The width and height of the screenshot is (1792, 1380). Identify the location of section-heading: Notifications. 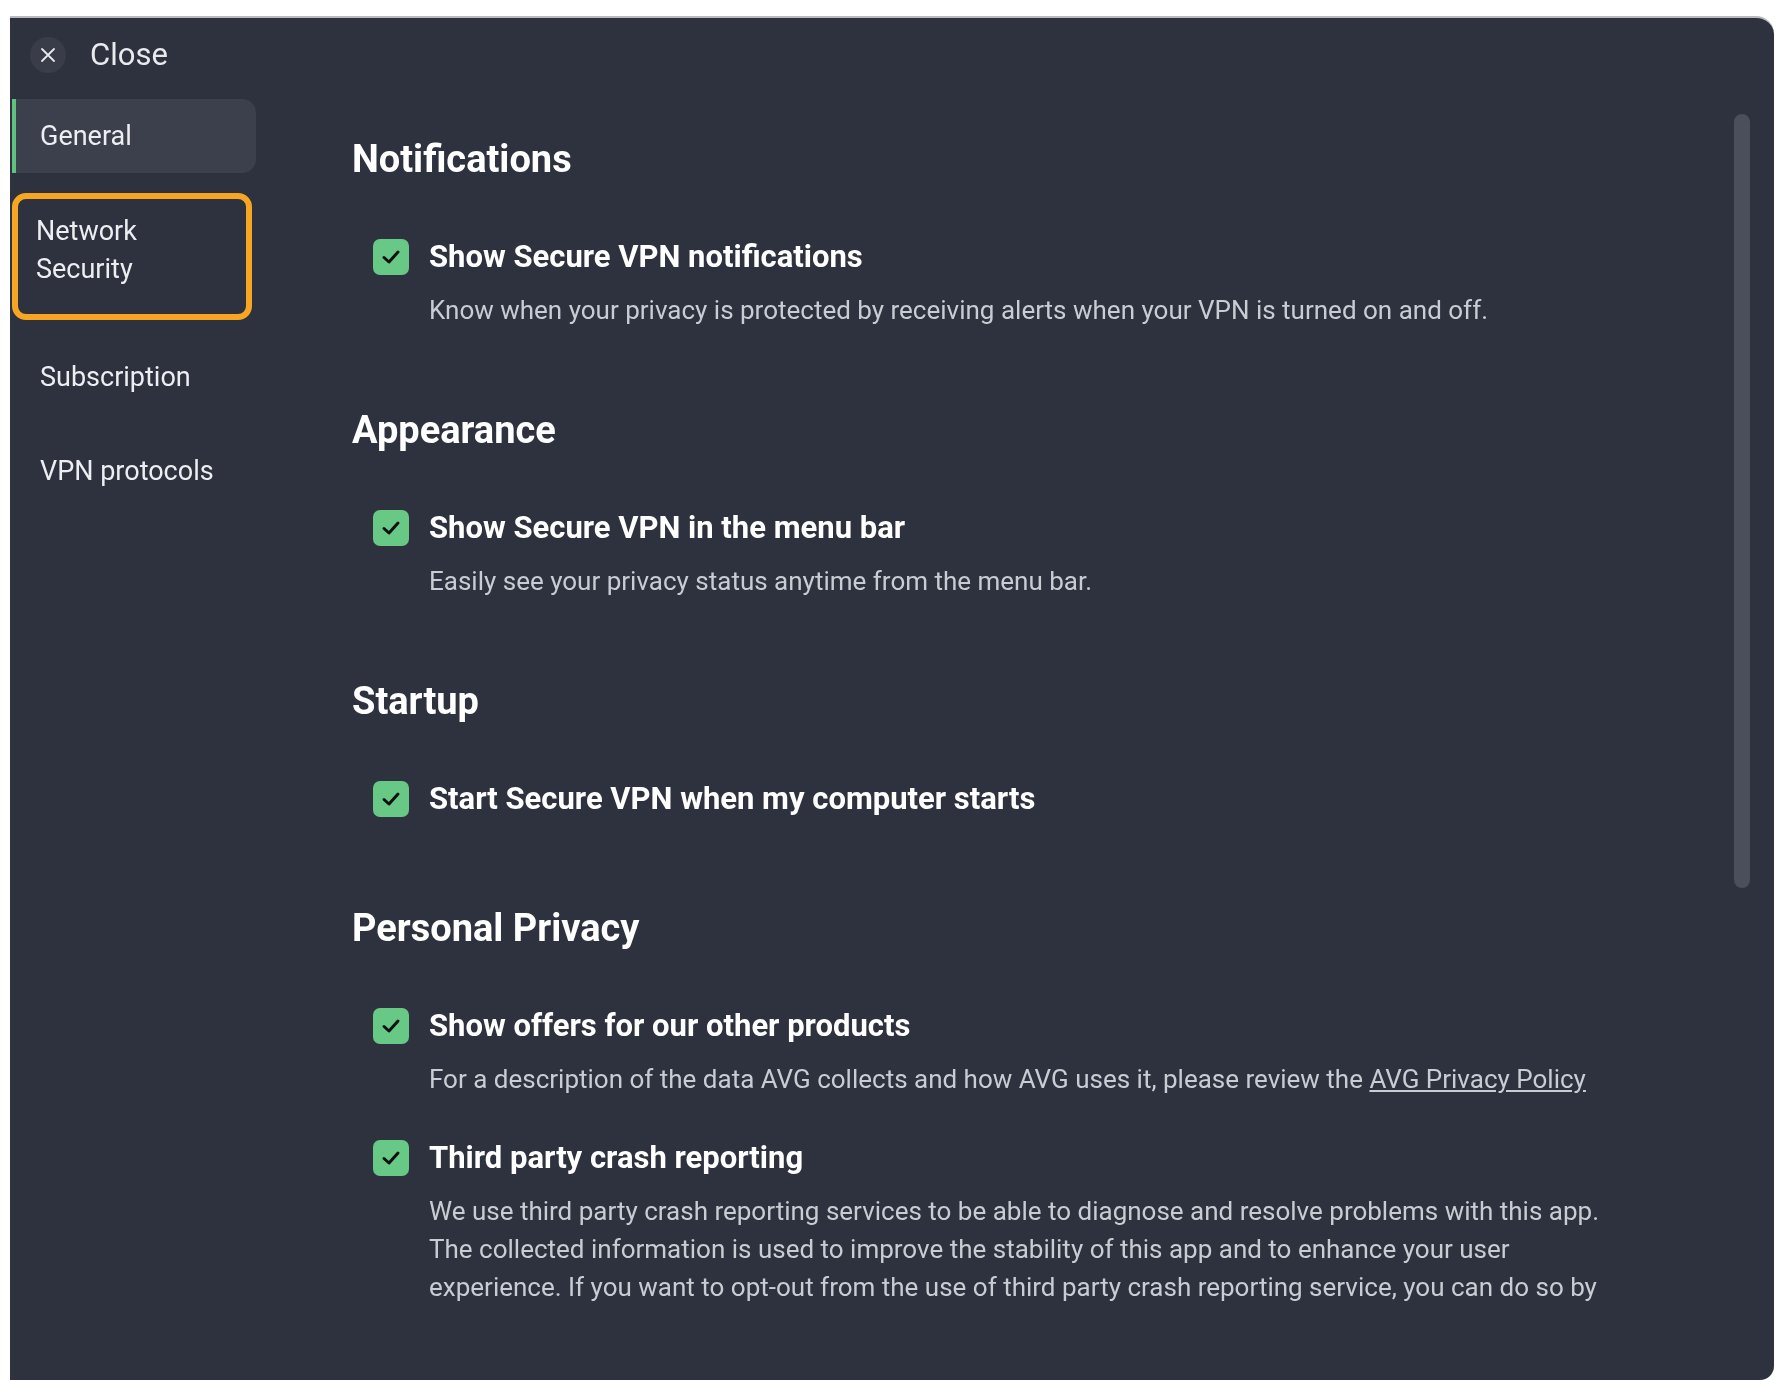
(462, 159).